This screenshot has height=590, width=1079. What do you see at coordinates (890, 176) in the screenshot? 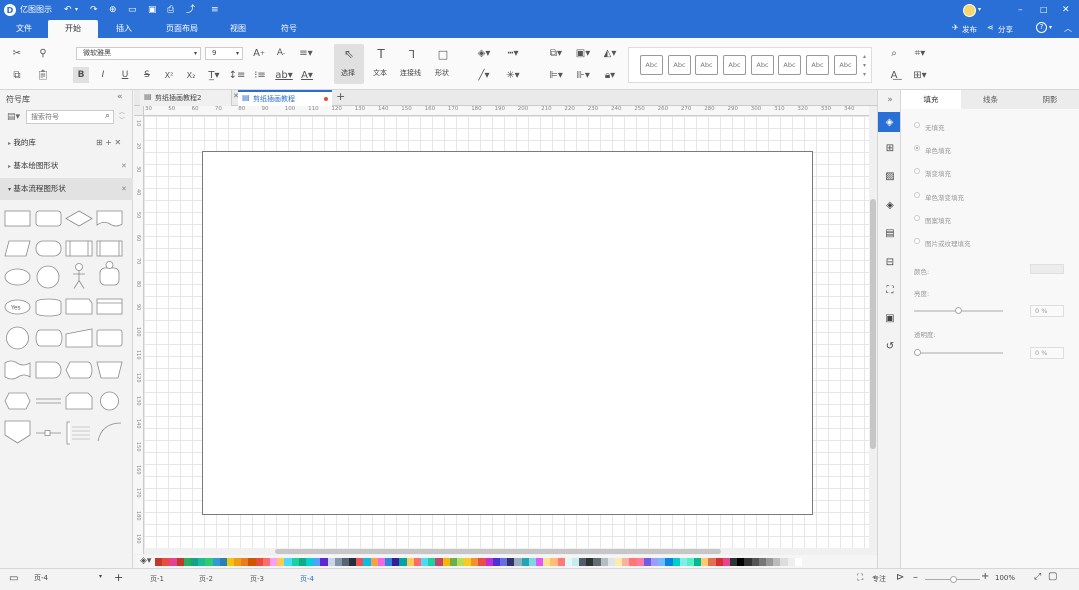
I see `image-panel-icon: ▨` at bounding box center [890, 176].